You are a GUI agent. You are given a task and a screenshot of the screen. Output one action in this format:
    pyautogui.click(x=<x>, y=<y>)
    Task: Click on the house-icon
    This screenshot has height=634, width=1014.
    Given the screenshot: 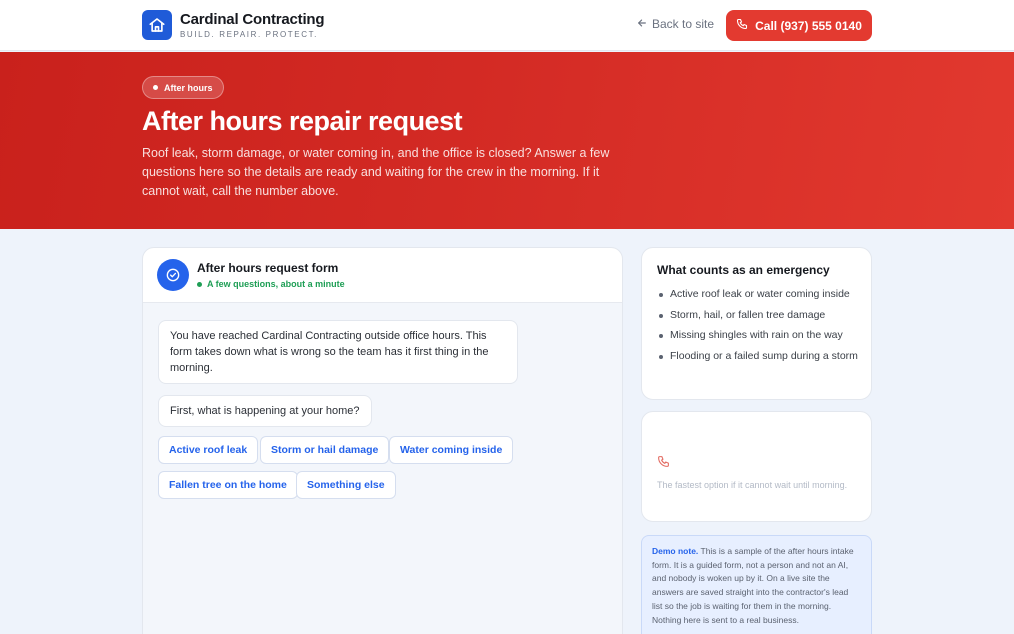 What is the action you would take?
    pyautogui.click(x=157, y=25)
    